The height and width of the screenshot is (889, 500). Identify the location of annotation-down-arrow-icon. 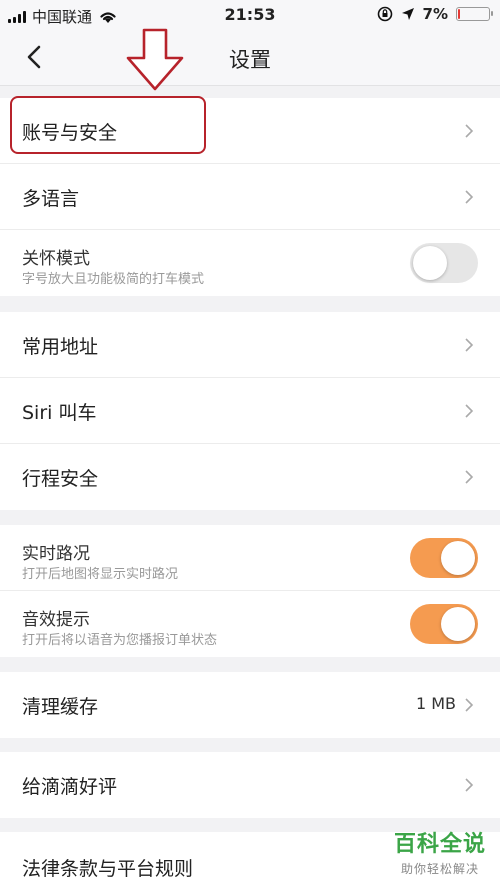
(155, 59).